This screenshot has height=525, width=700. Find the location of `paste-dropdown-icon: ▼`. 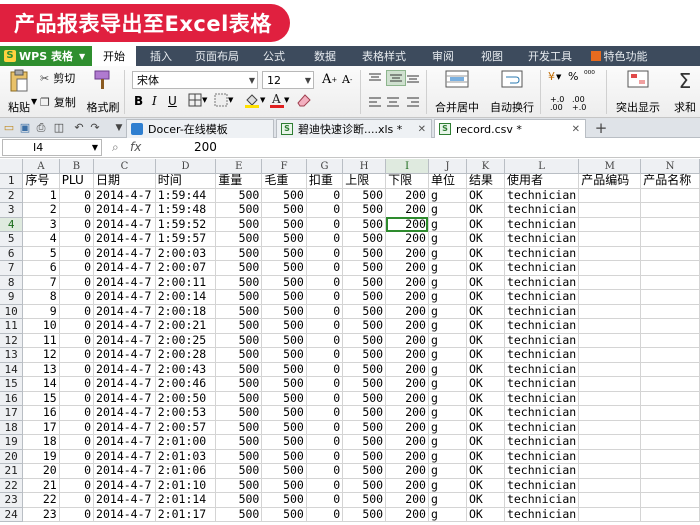

paste-dropdown-icon: ▼ is located at coordinates (34, 101).